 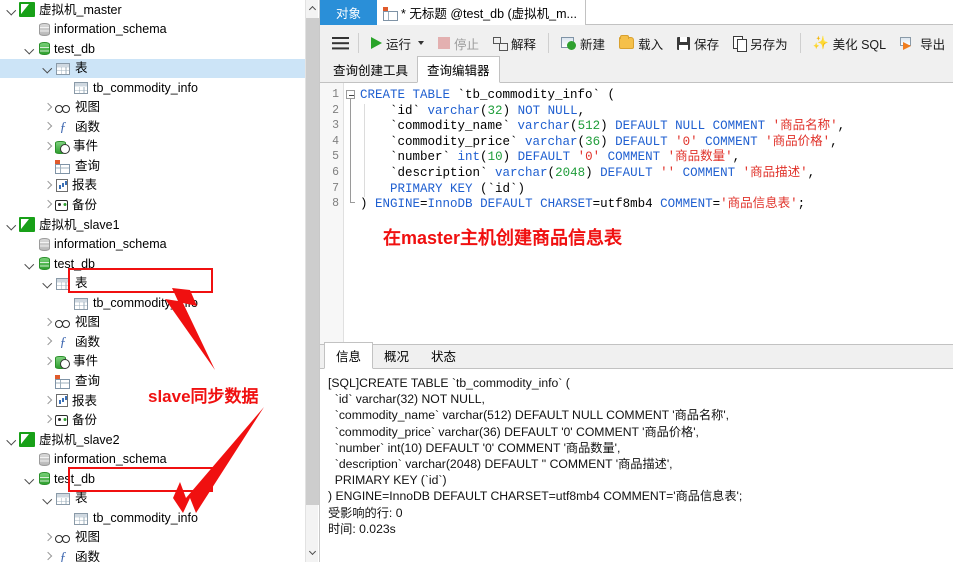 I want to click on fold-column, so click(x=350, y=213).